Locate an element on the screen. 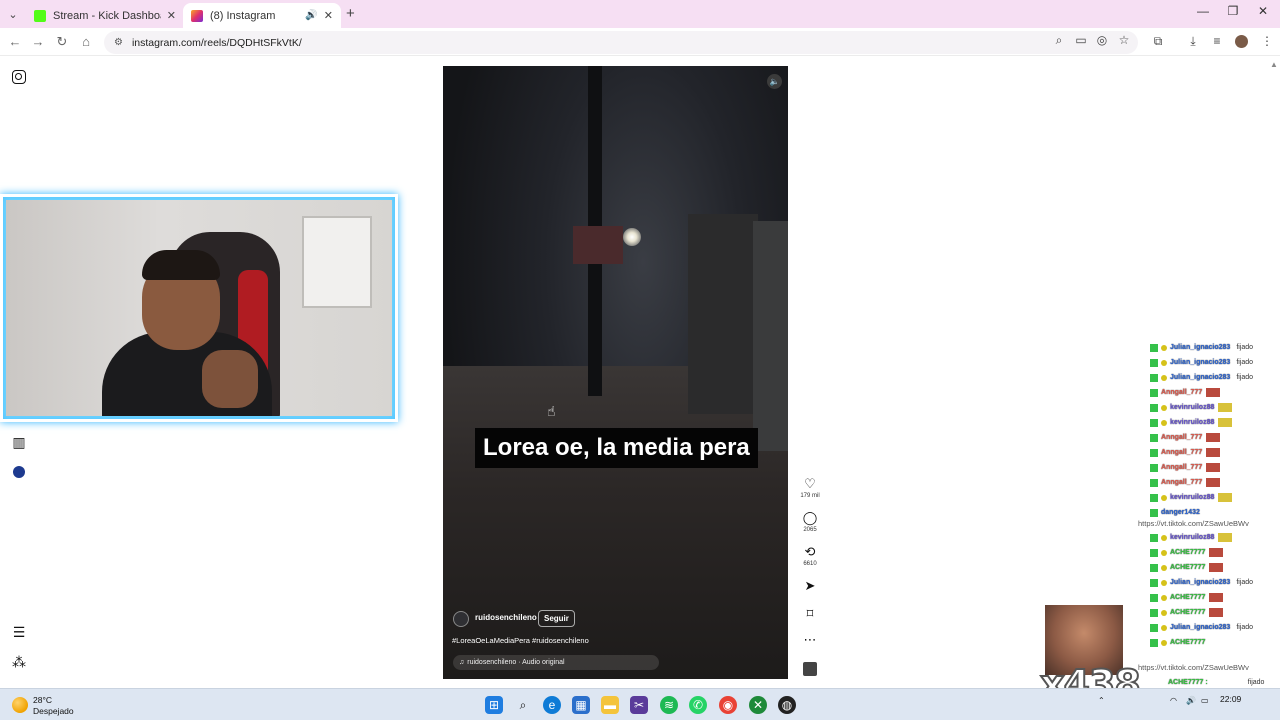  audio-thumbnail-icon is located at coordinates (810, 669).